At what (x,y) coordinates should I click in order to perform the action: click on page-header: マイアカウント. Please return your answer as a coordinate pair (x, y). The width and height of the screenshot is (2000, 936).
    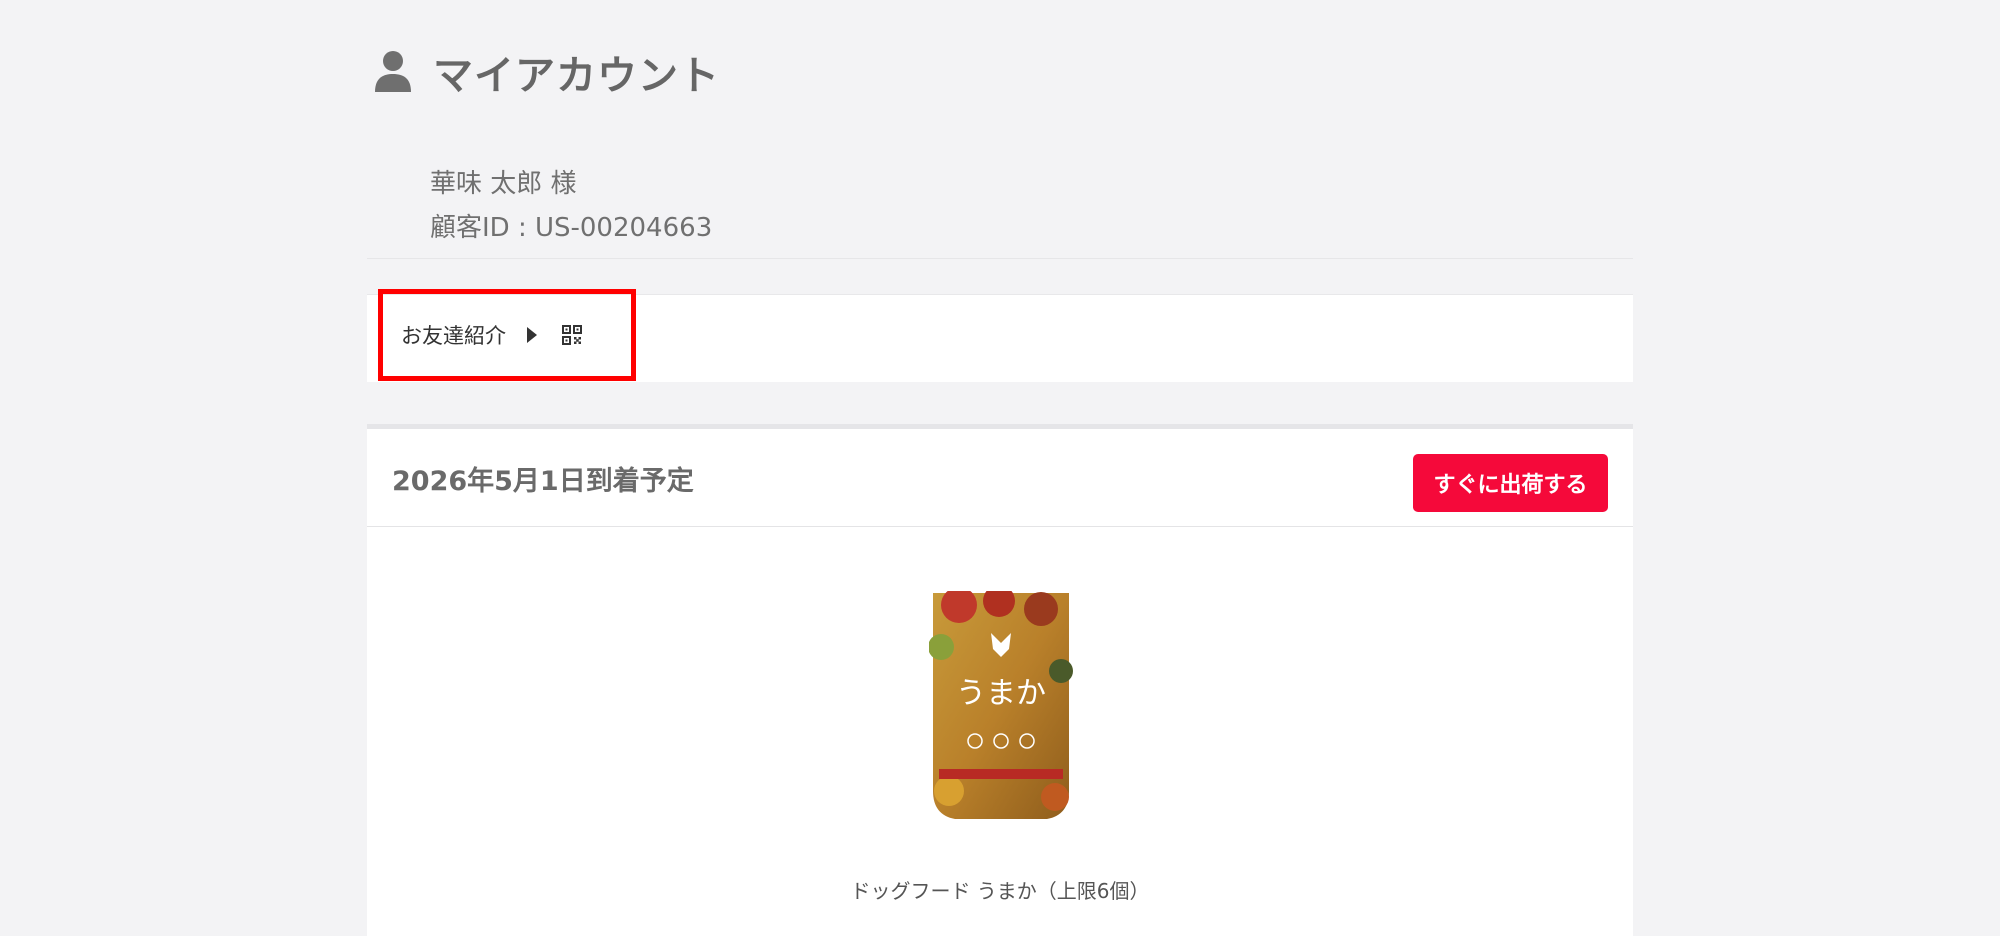
    Looking at the image, I should click on (547, 72).